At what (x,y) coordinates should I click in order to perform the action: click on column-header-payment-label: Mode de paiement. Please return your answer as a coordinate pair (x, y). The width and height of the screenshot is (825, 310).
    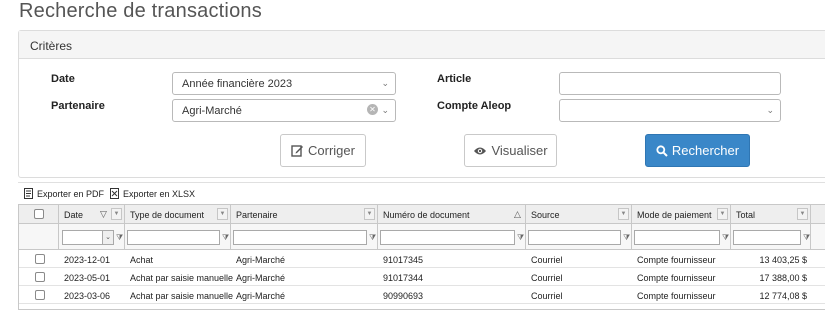
    Looking at the image, I should click on (674, 215).